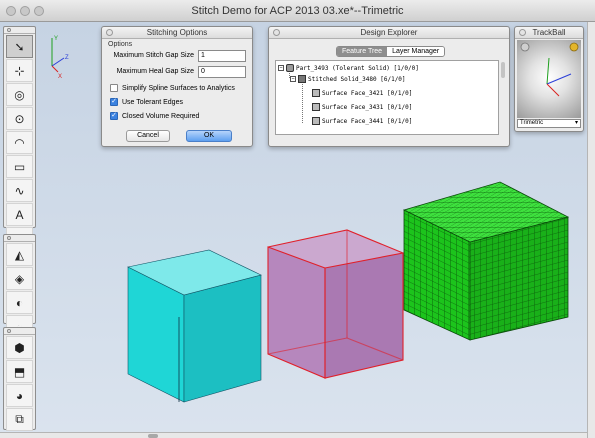 This screenshot has width=595, height=438. Describe the element at coordinates (574, 47) in the screenshot. I see `lock-view-icon` at that location.